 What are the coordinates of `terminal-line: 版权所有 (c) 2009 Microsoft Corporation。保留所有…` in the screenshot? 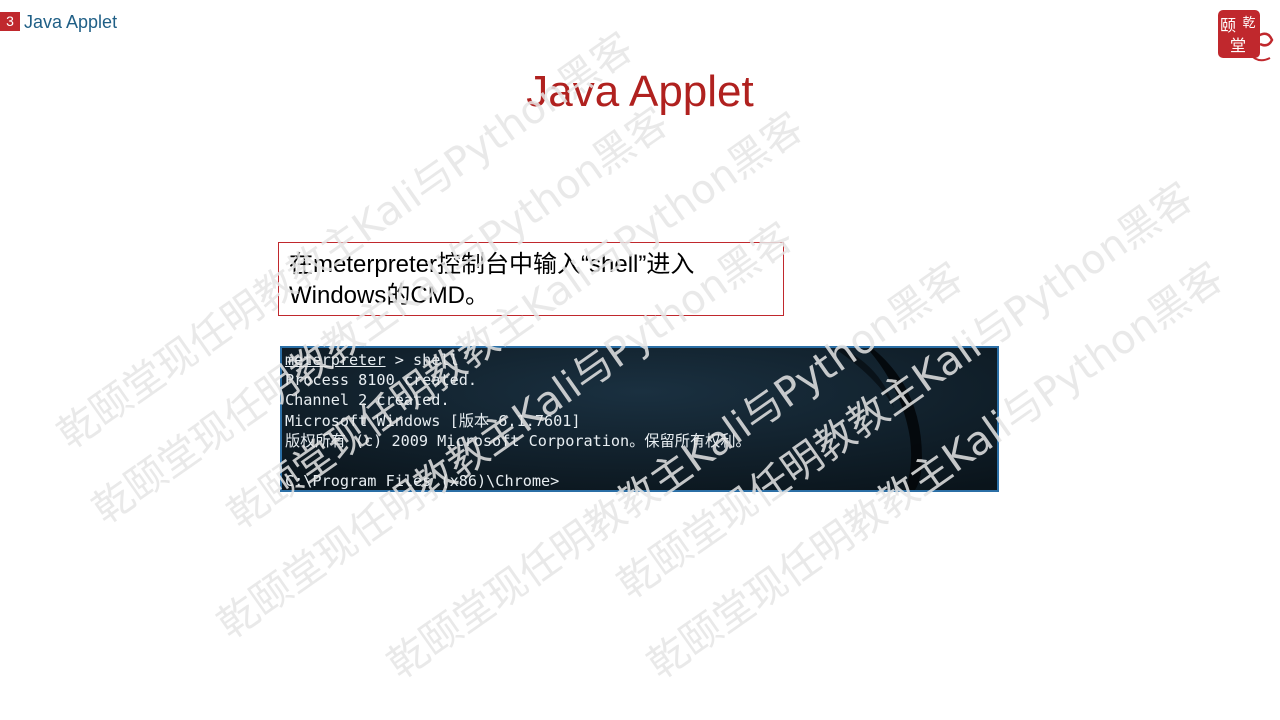 It's located at (518, 440).